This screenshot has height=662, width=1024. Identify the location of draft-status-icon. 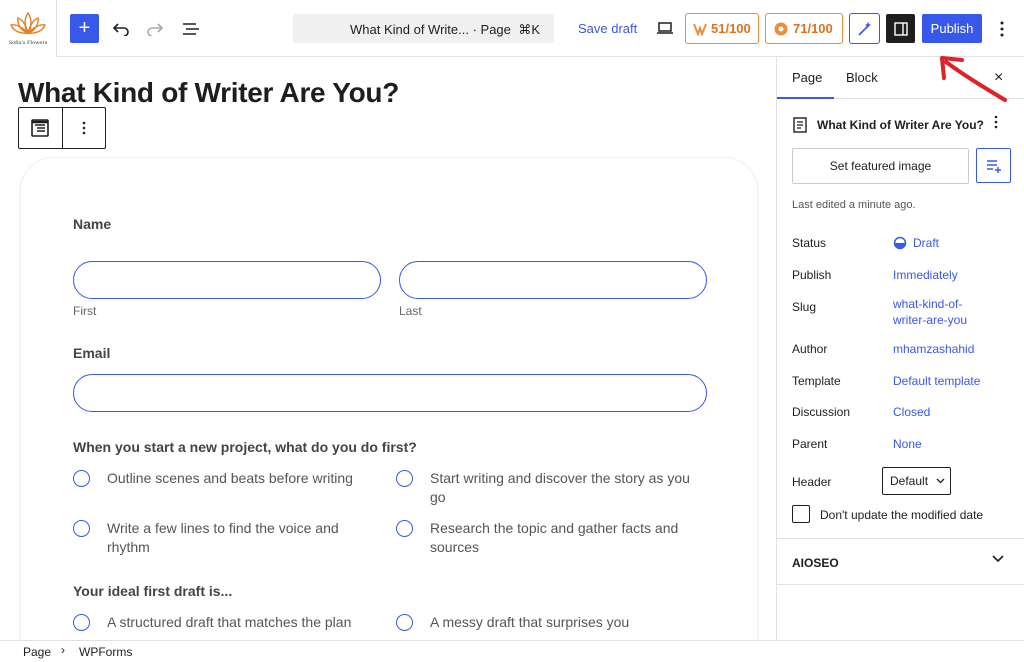
(900, 243).